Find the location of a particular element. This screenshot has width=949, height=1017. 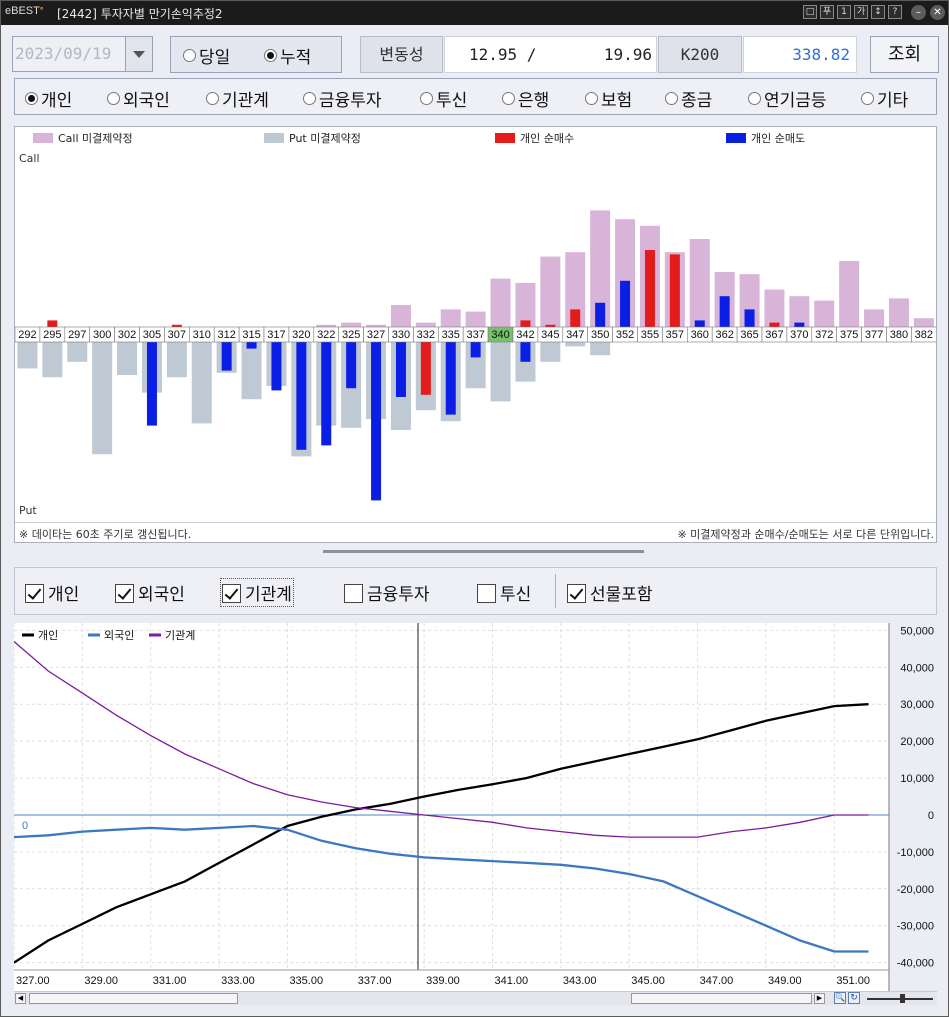

minimize-icon: – is located at coordinates (918, 12).